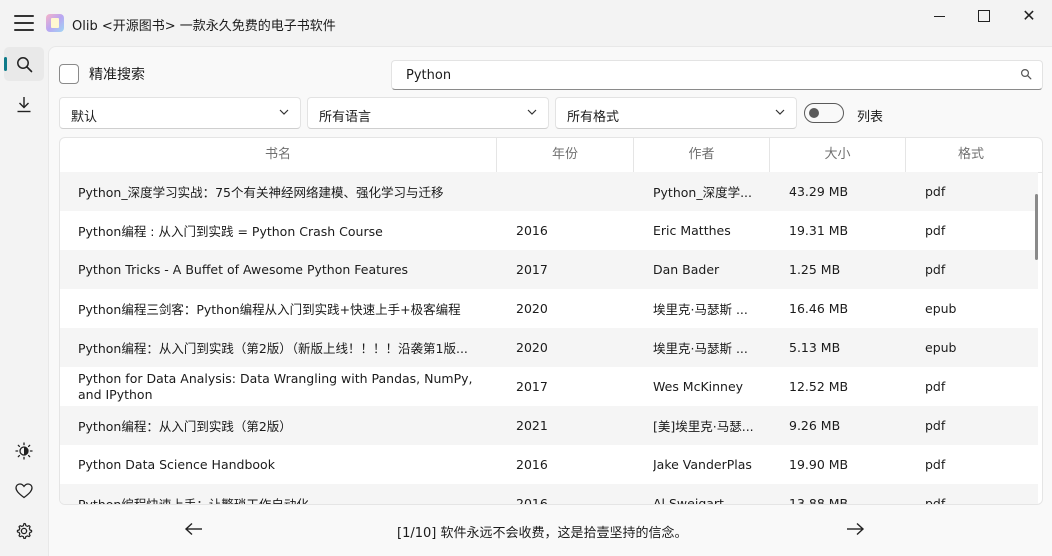 Image resolution: width=1052 pixels, height=556 pixels. What do you see at coordinates (698, 386) in the screenshot?
I see `cell-author: Wes McKinney` at bounding box center [698, 386].